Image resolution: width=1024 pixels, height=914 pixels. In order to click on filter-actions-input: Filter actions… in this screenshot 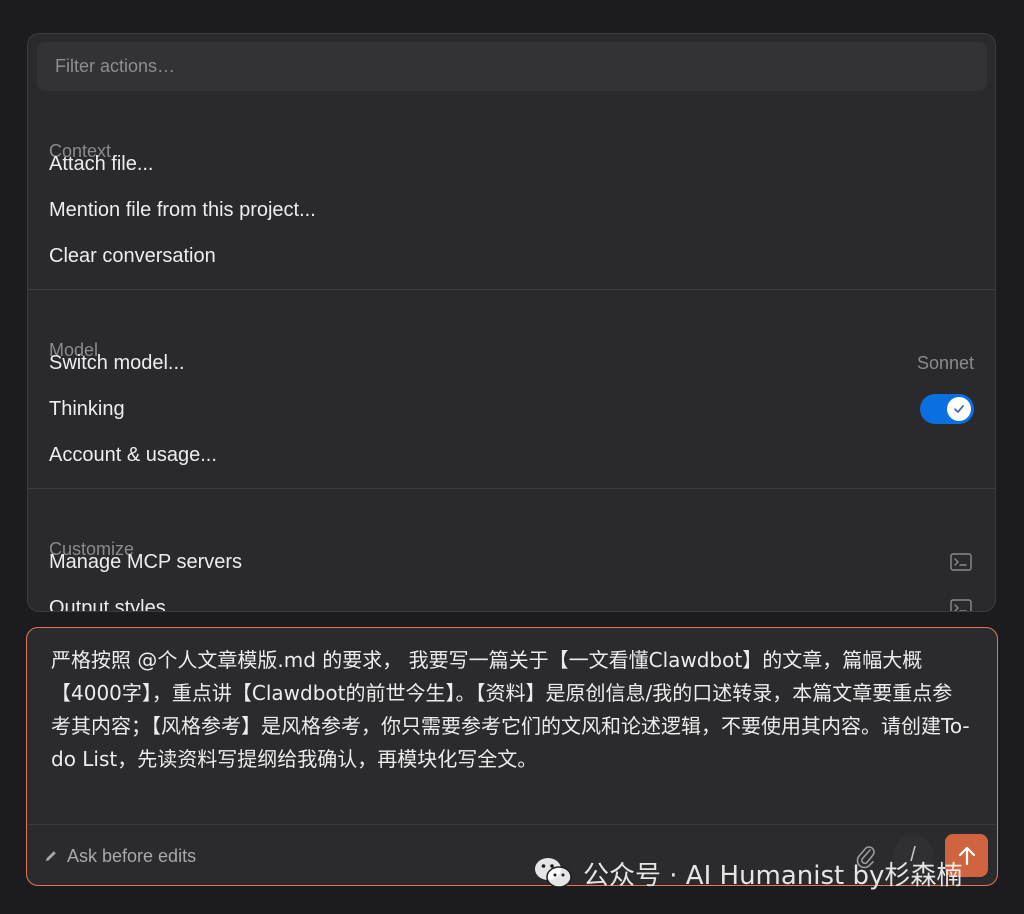, I will do `click(512, 66)`.